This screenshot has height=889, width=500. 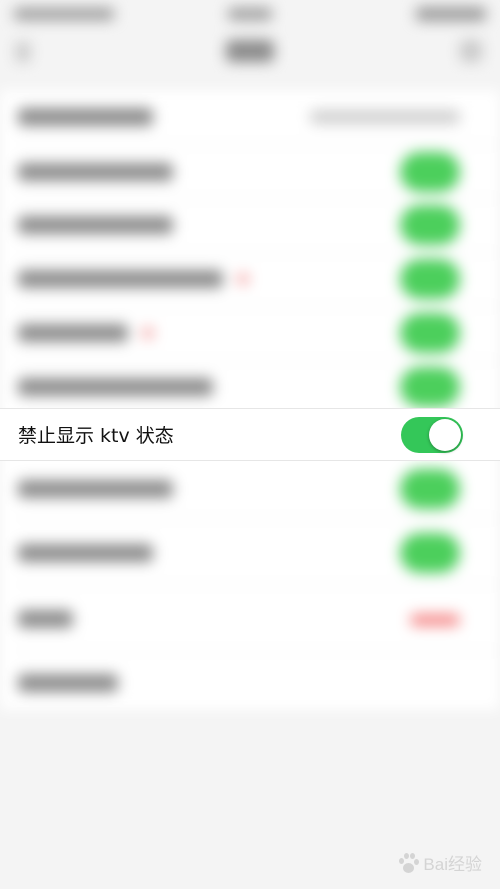 What do you see at coordinates (435, 620) in the screenshot?
I see `row-indicator` at bounding box center [435, 620].